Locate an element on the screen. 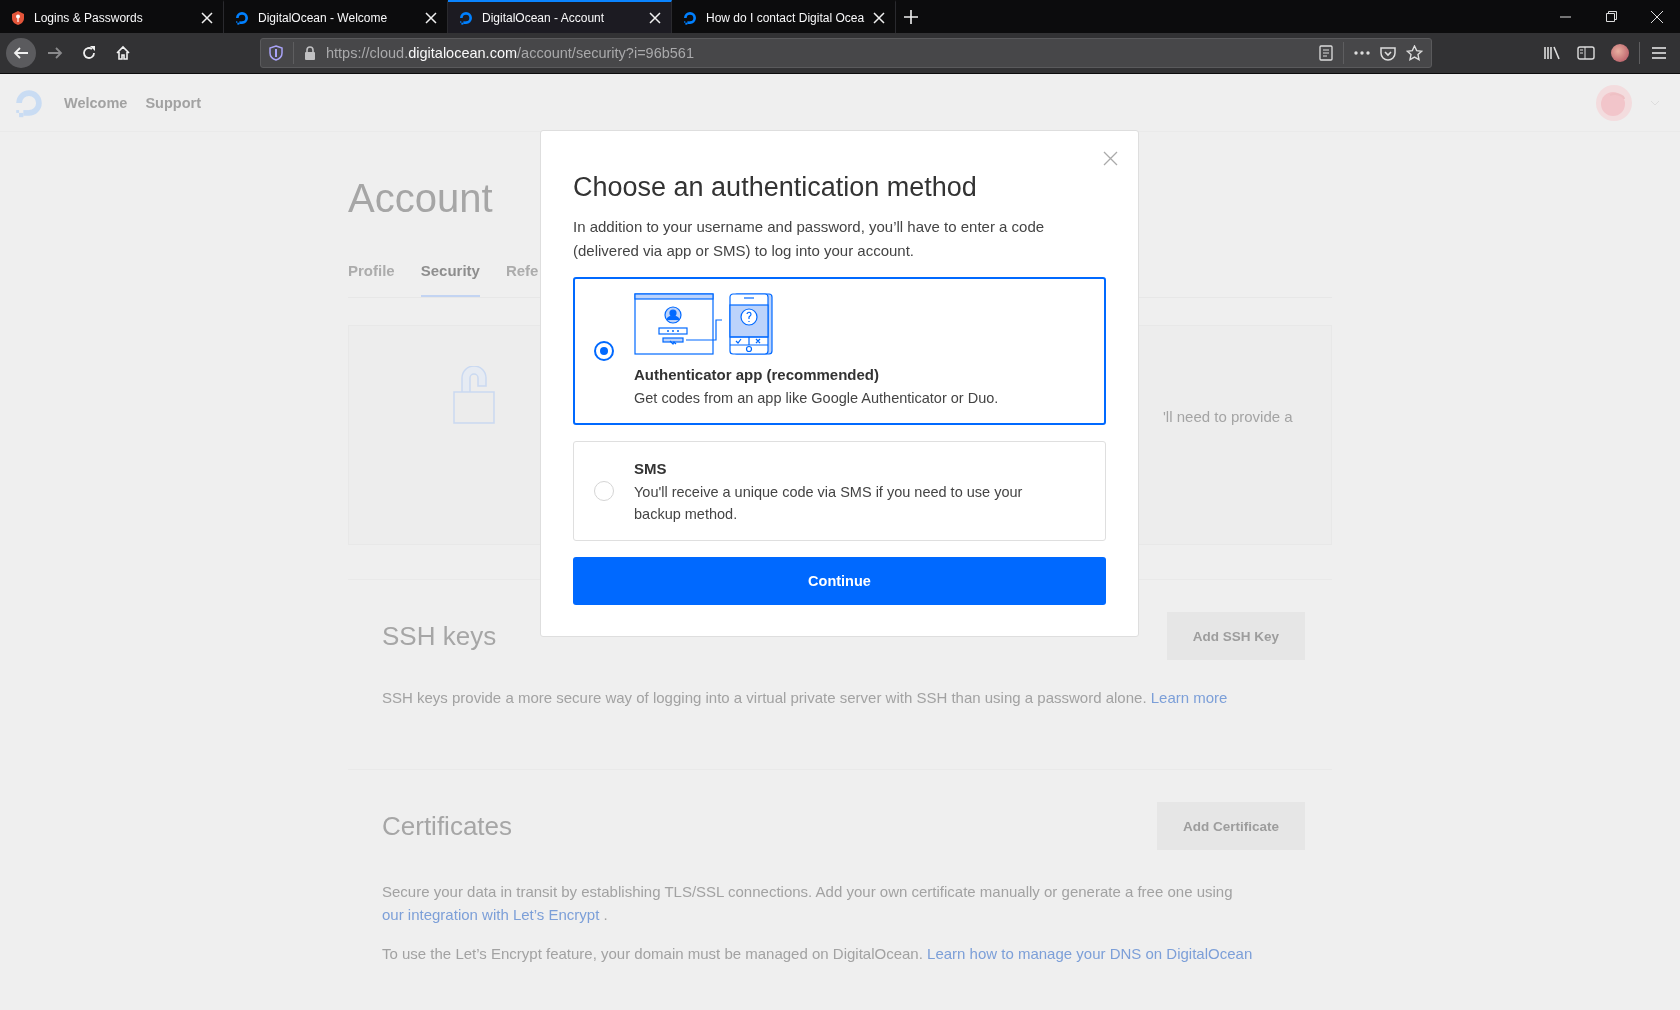 Image resolution: width=1680 pixels, height=1010 pixels. security-text: 'll need to provide a is located at coordinates (1228, 416).